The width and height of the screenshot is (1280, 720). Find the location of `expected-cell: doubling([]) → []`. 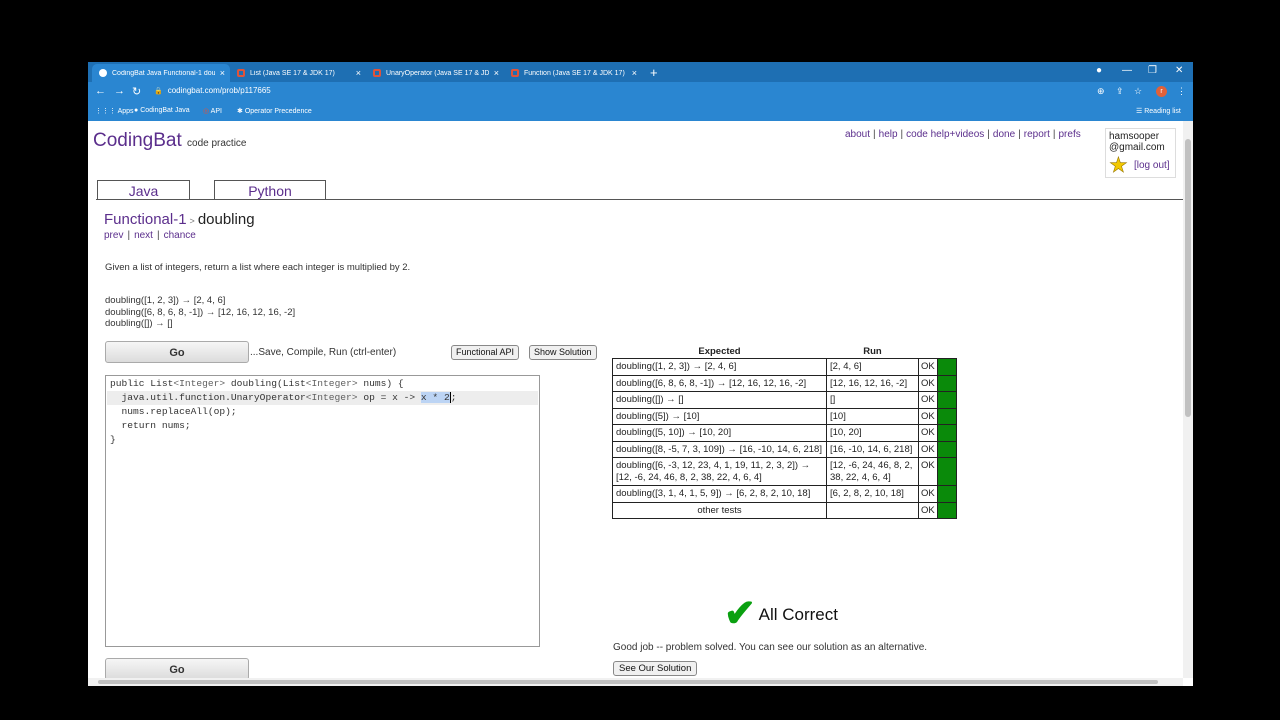

expected-cell: doubling([]) → [] is located at coordinates (719, 400).